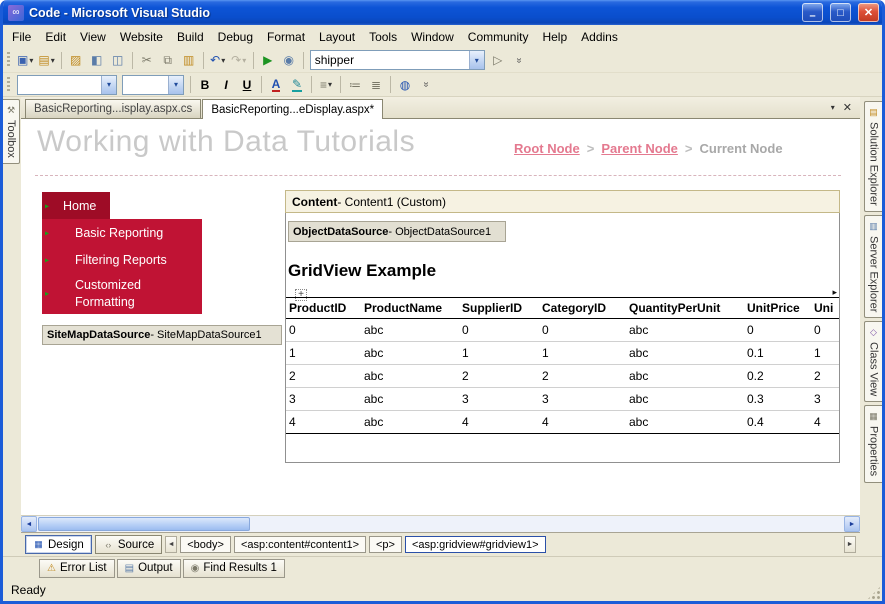 This screenshot has width=885, height=604. I want to click on tag-asp-gridview: <asp:gridview#gridview1>, so click(475, 544).